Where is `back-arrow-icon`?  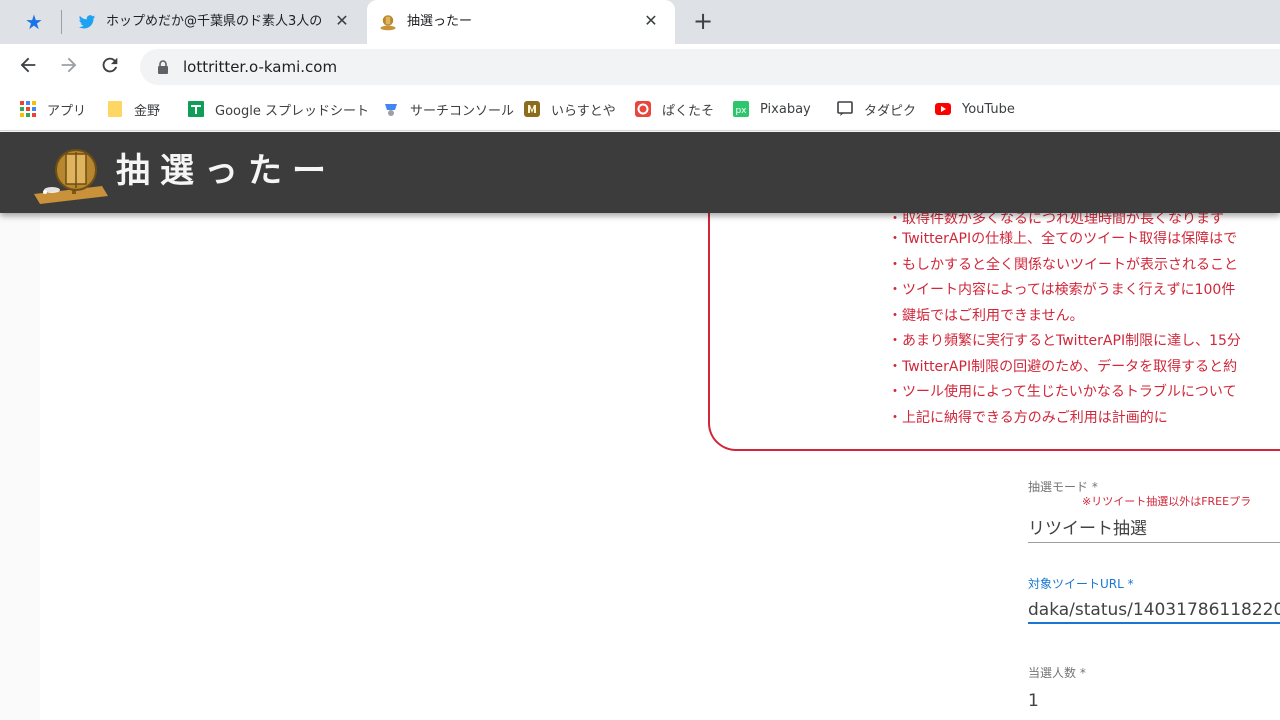
back-arrow-icon is located at coordinates (28, 67).